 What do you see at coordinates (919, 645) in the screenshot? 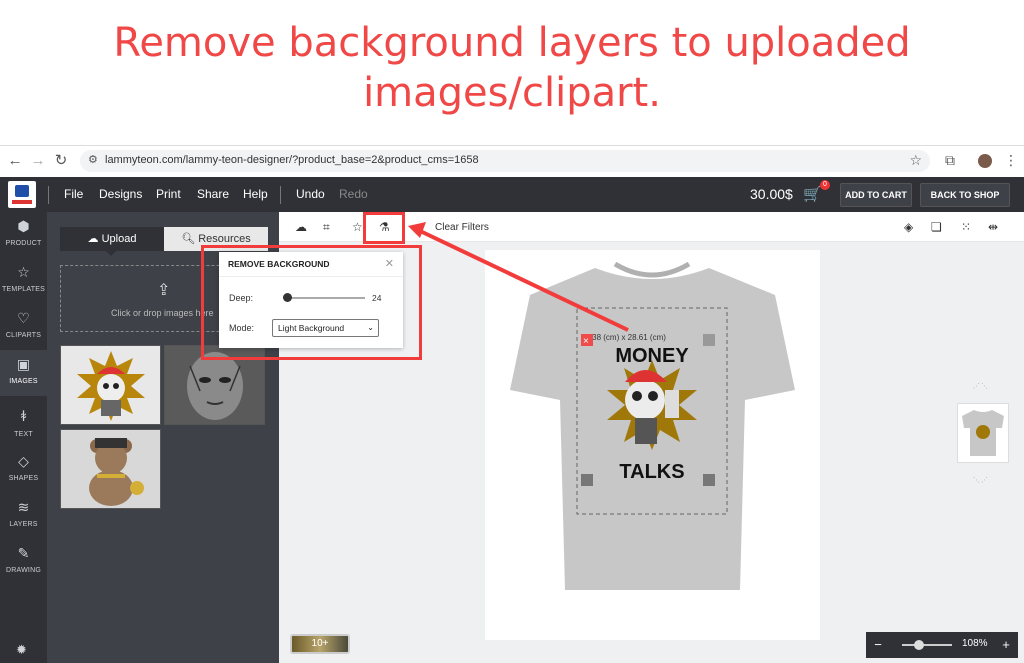
I see `zoom-slider-handle` at bounding box center [919, 645].